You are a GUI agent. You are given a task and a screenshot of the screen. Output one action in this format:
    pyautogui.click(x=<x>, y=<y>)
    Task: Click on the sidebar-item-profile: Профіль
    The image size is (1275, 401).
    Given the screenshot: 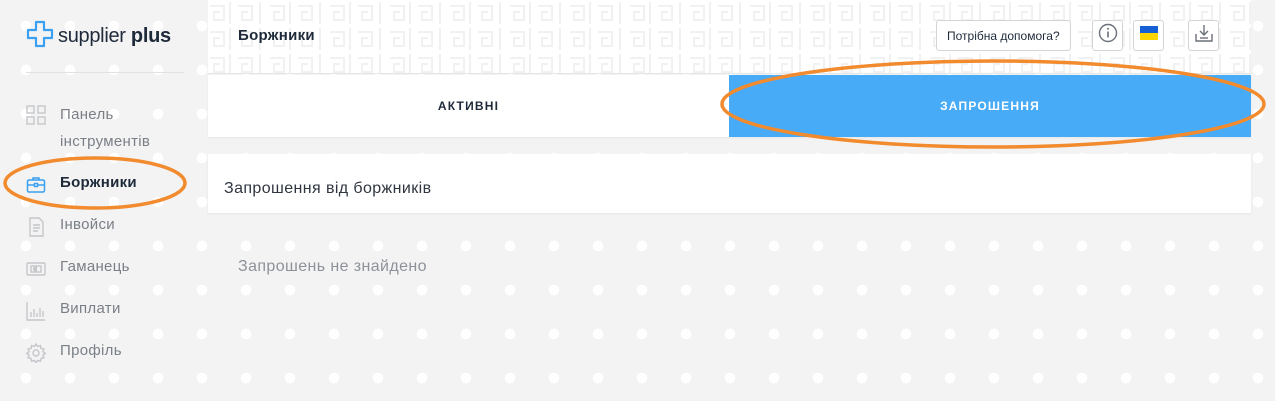 What is the action you would take?
    pyautogui.click(x=73, y=353)
    